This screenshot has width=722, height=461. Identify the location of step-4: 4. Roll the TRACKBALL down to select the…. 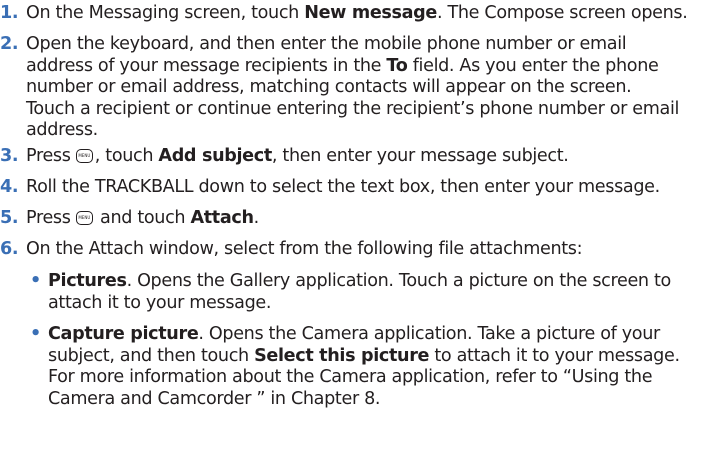
(361, 188).